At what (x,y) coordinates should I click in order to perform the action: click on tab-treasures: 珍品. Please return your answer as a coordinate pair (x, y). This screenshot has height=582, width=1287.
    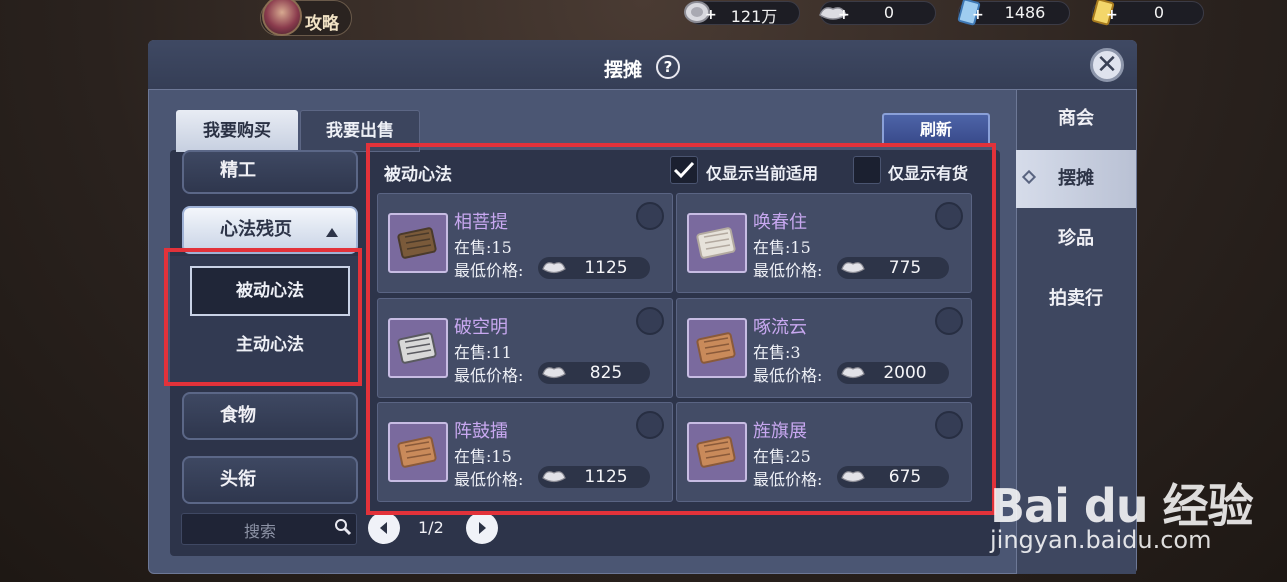
    Looking at the image, I should click on (1076, 239).